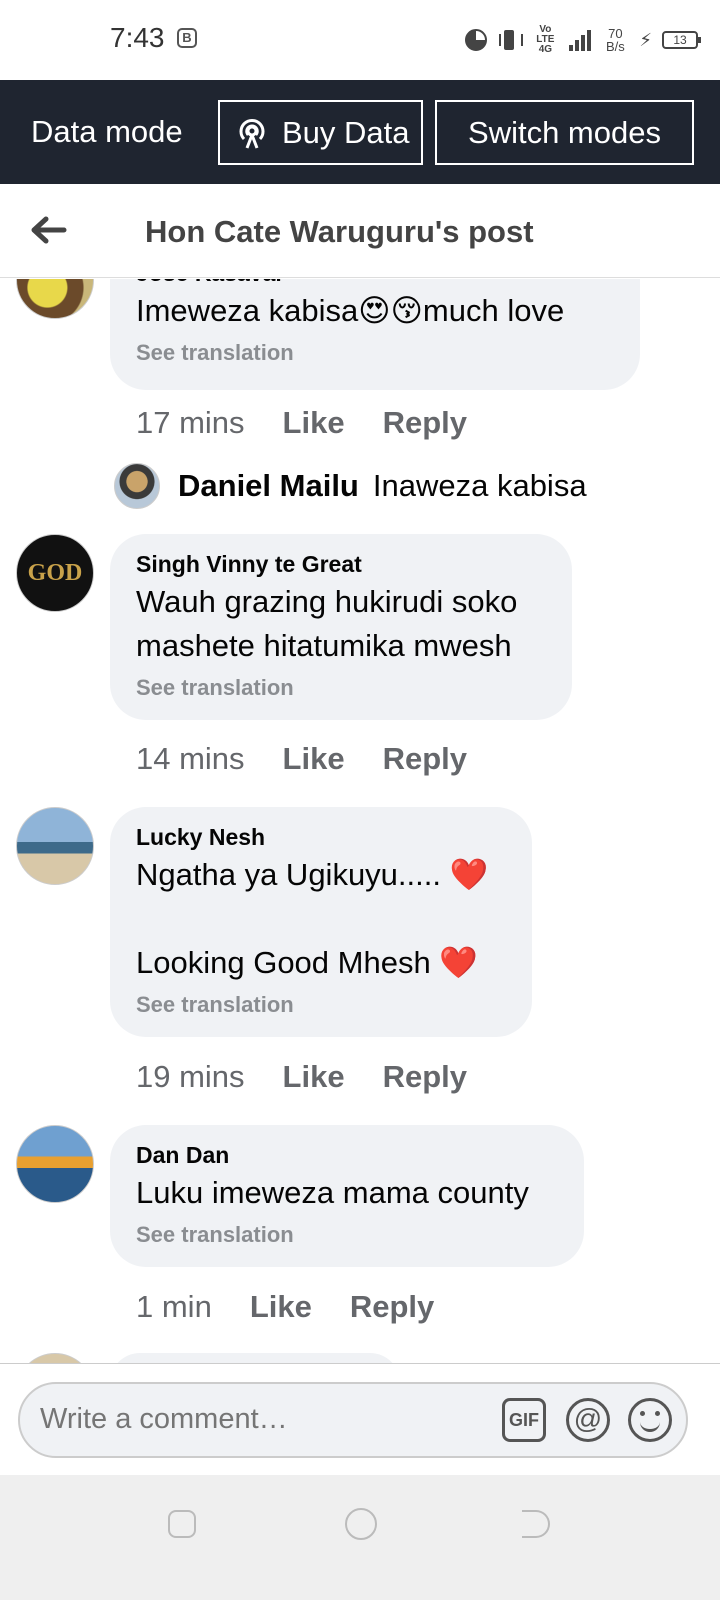 This screenshot has height=1600, width=720. Describe the element at coordinates (182, 1524) in the screenshot. I see `recents-icon` at that location.